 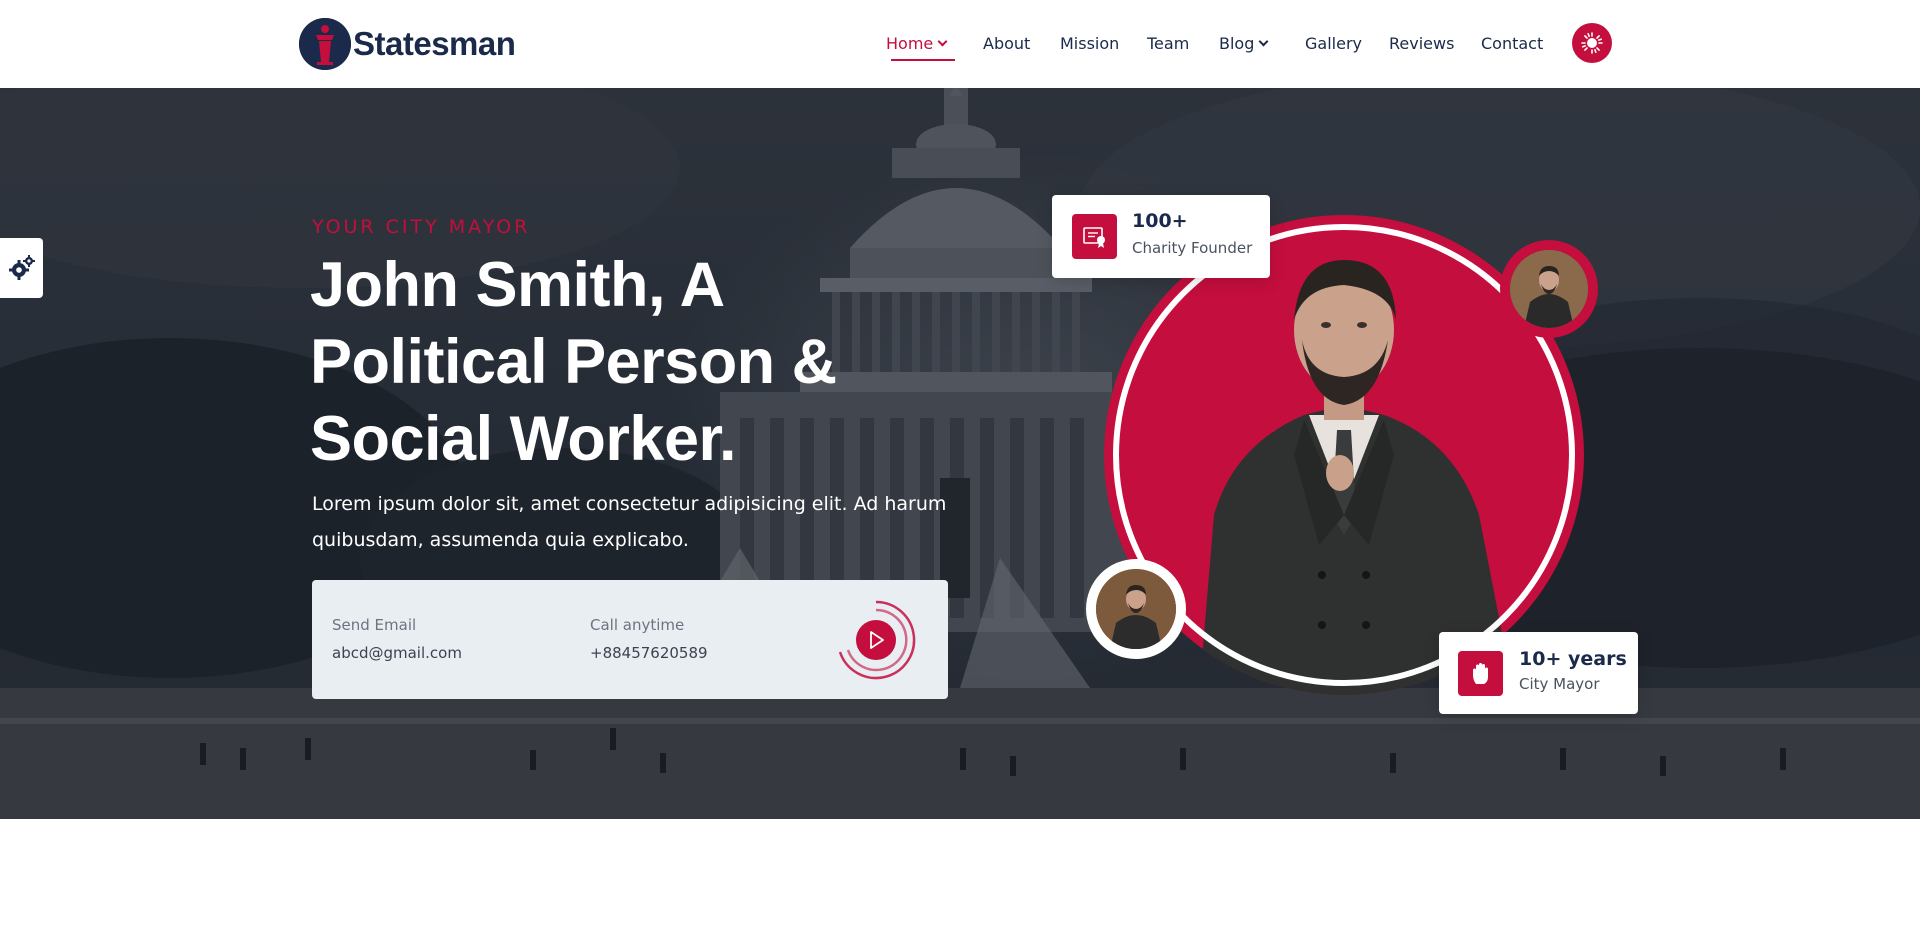 I want to click on phone-label: Call anytime, so click(x=637, y=625).